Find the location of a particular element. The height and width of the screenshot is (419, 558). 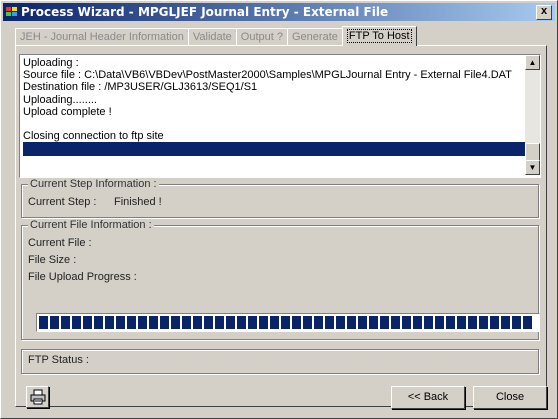

tab-ftp-to-host: FTP To Host is located at coordinates (379, 36).